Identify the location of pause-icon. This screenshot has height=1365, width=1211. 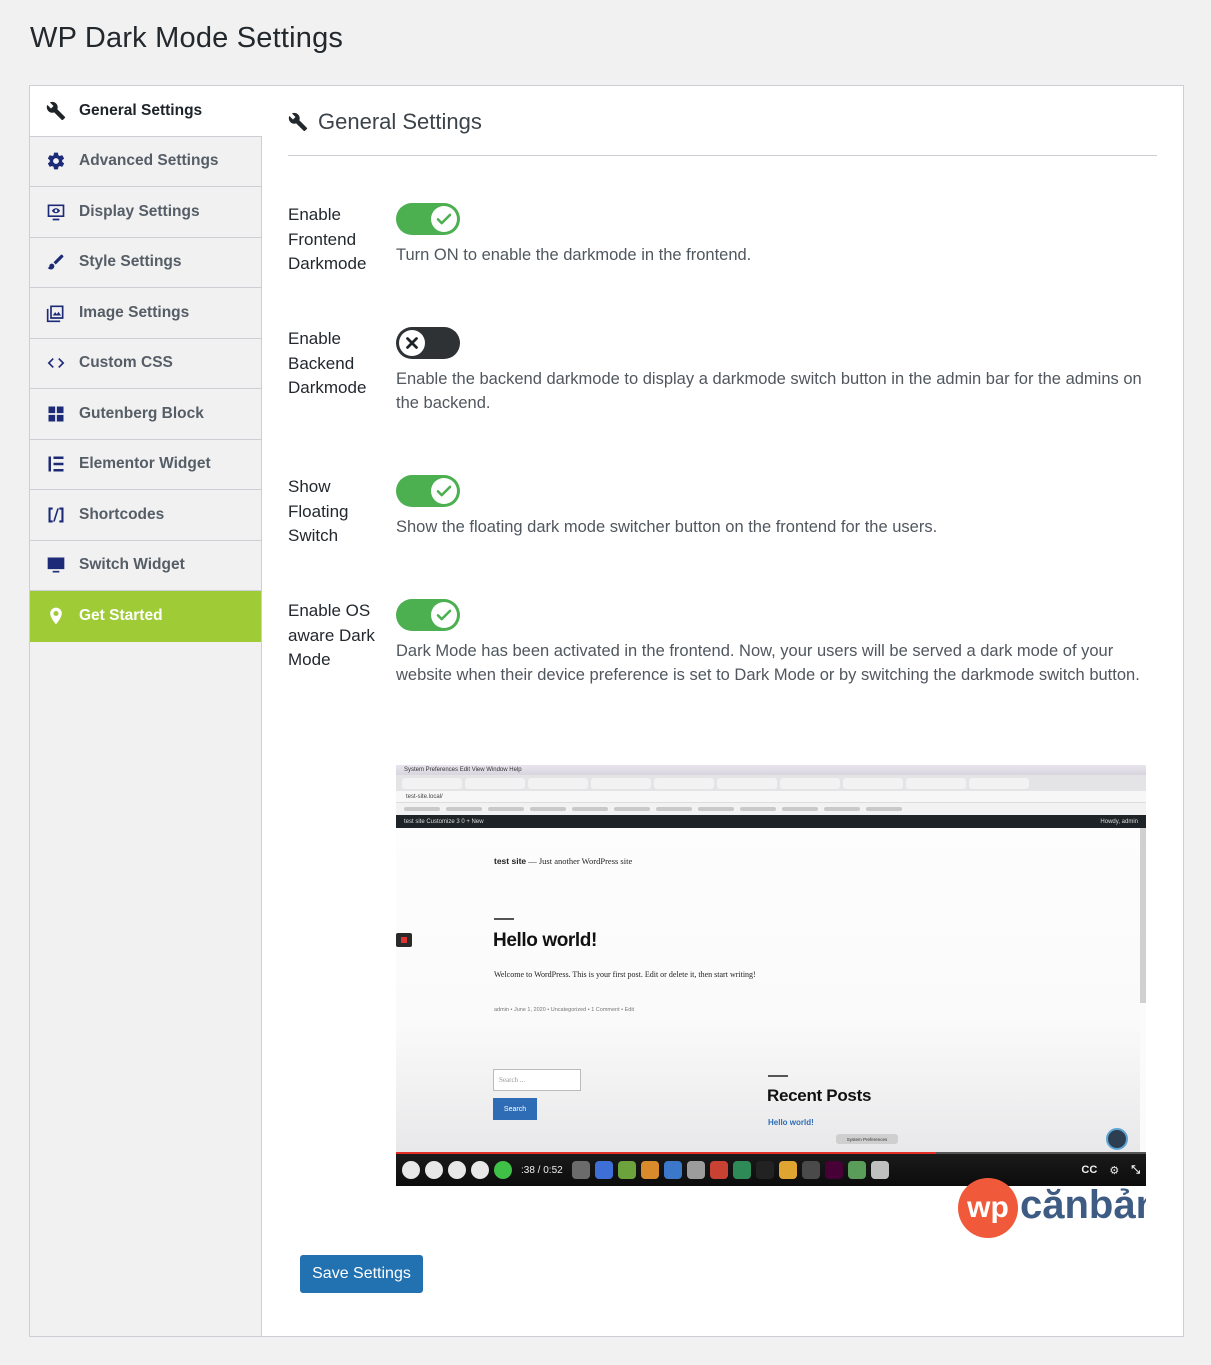
(480, 1170).